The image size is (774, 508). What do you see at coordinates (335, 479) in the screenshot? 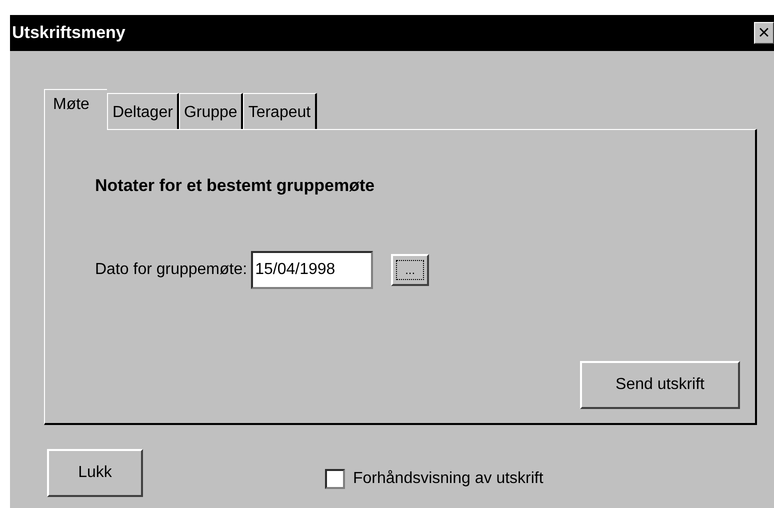
I see `checkbox` at bounding box center [335, 479].